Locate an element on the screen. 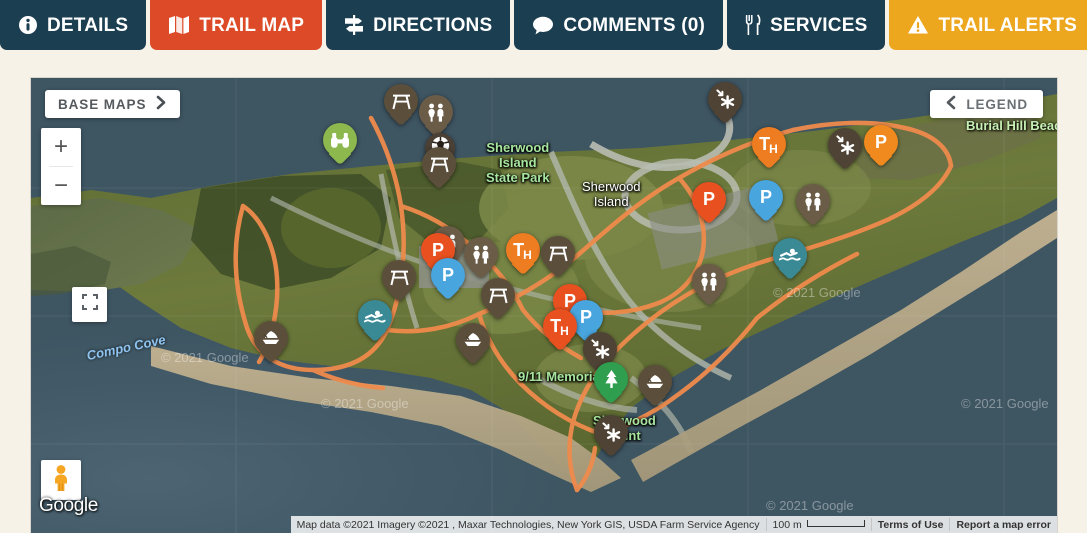 This screenshot has height=533, width=1087. tab-directions: DIRECTIONS is located at coordinates (418, 25).